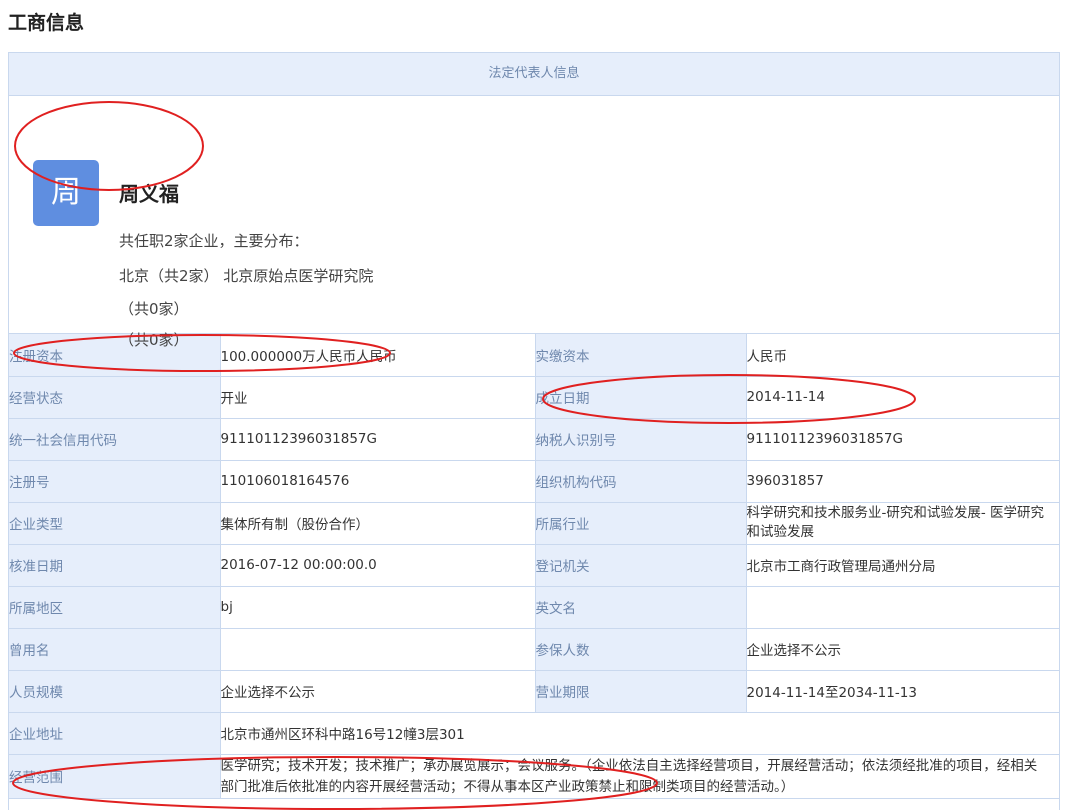 The width and height of the screenshot is (1069, 810). I want to click on value-former-name, so click(377, 649).